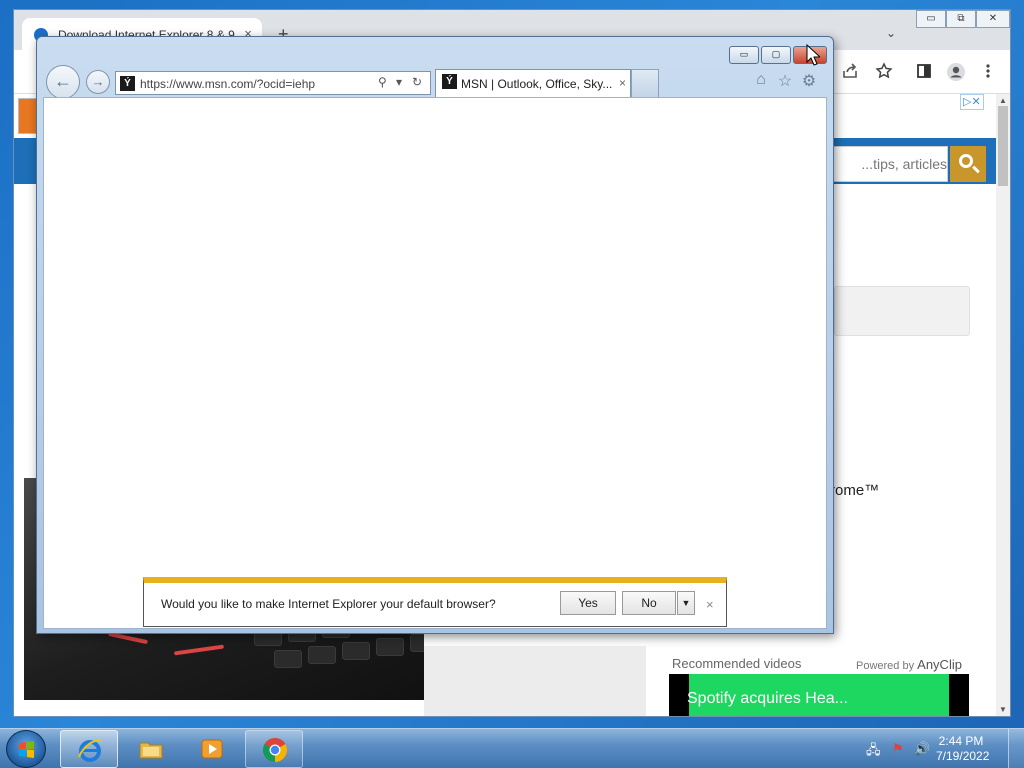 Image resolution: width=1024 pixels, height=768 pixels. I want to click on side-panel-icon, so click(924, 72).